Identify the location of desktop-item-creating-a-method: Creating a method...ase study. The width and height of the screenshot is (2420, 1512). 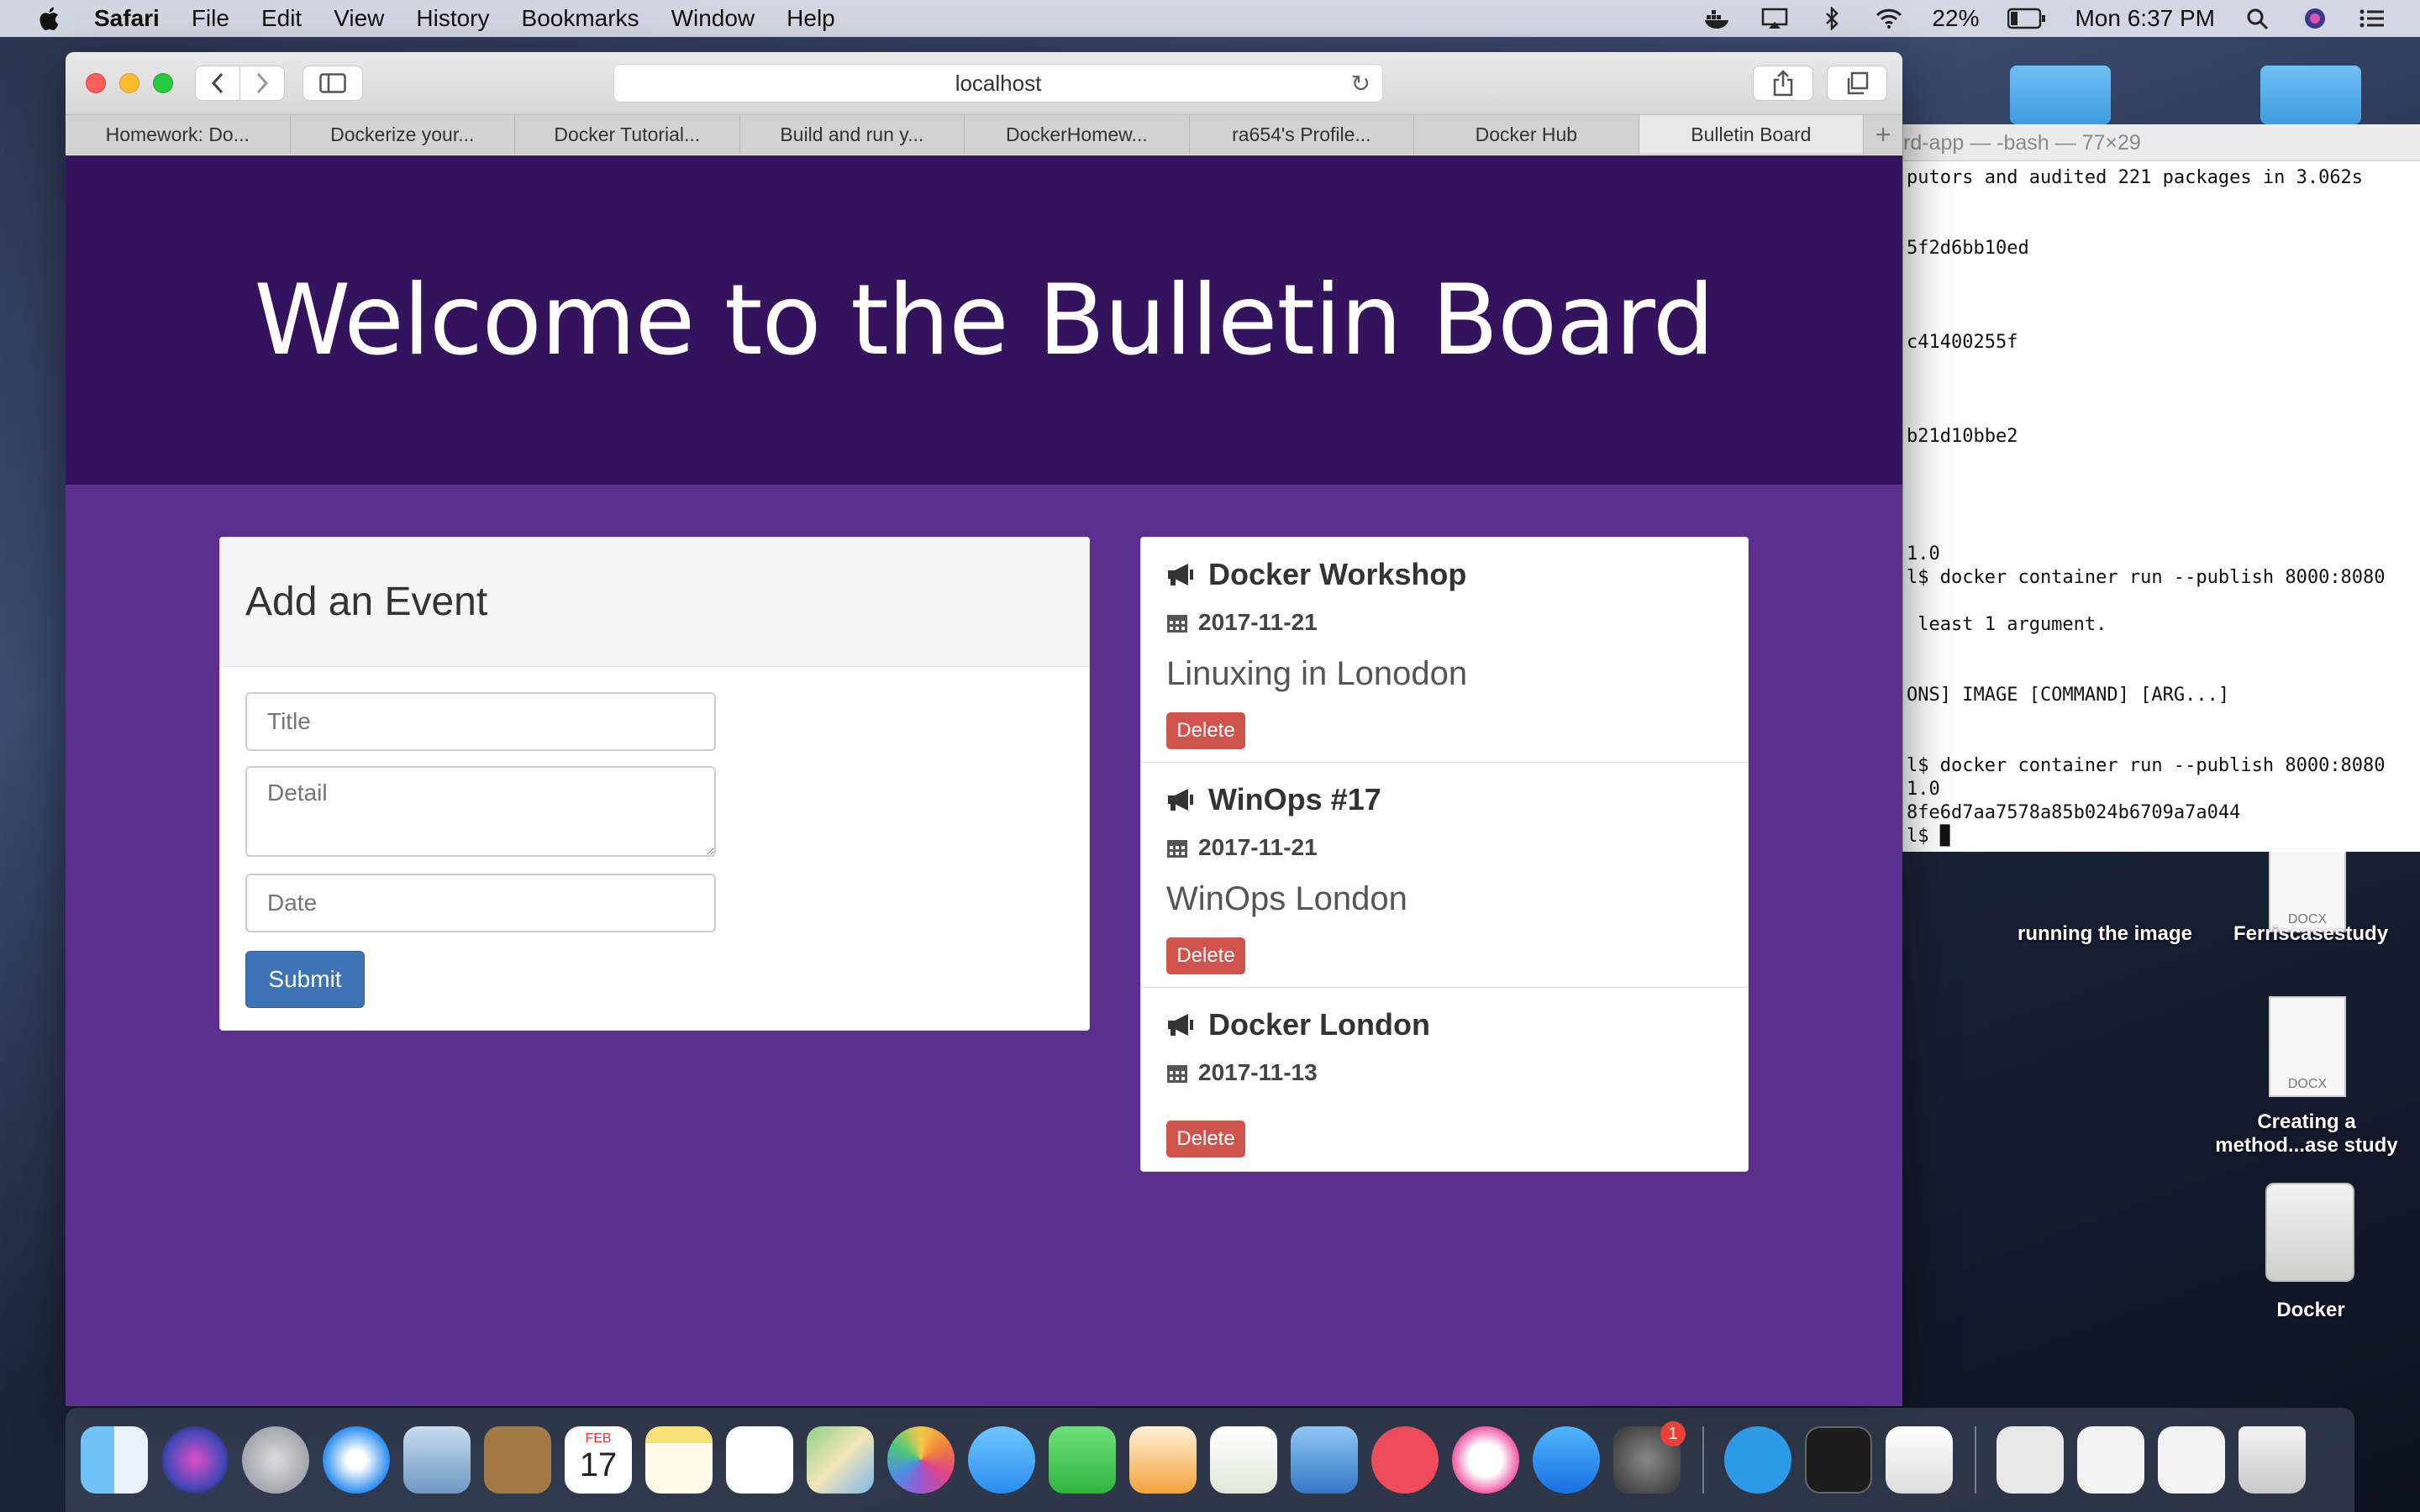
(2307, 1134).